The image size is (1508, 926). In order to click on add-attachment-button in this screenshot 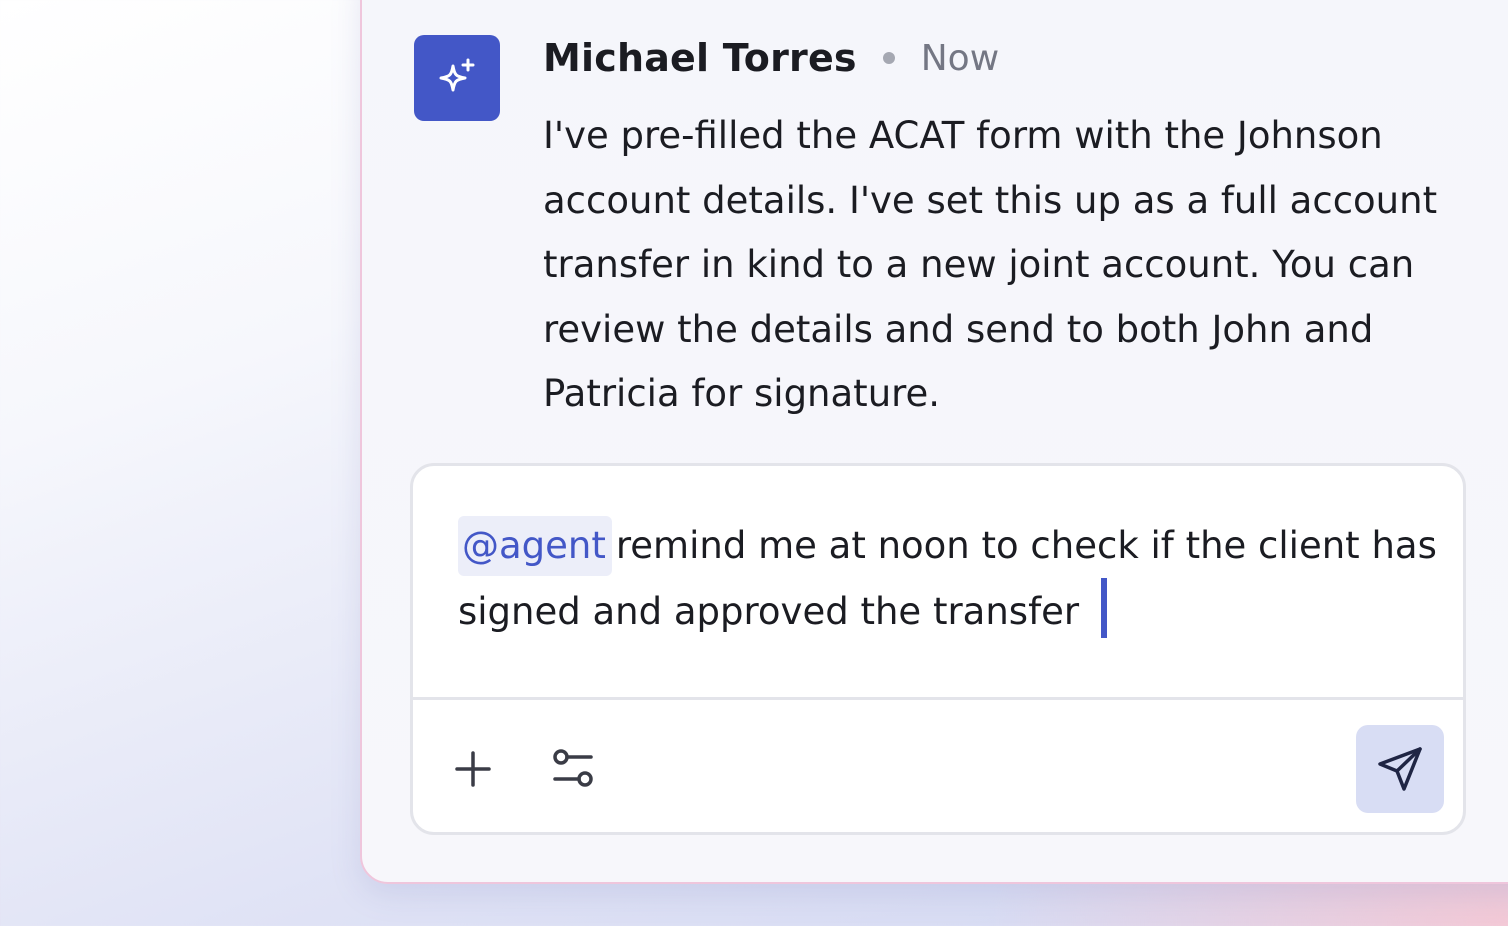, I will do `click(473, 769)`.